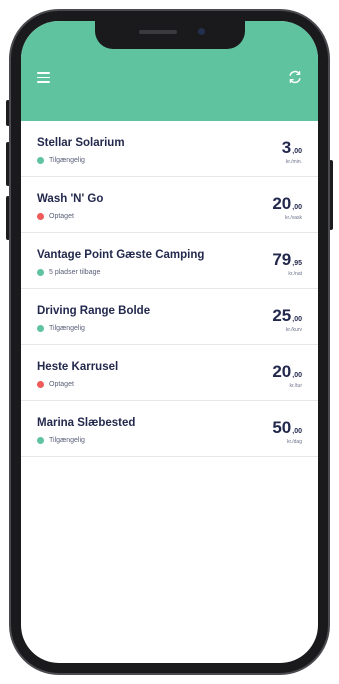 The image size is (339, 684). What do you see at coordinates (121, 255) in the screenshot?
I see `item-title: Vantage Point Gæste Camping` at bounding box center [121, 255].